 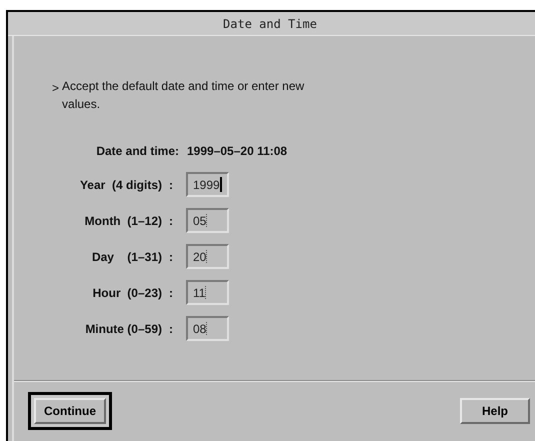 I want to click on window-title: Date and Time, so click(x=270, y=24).